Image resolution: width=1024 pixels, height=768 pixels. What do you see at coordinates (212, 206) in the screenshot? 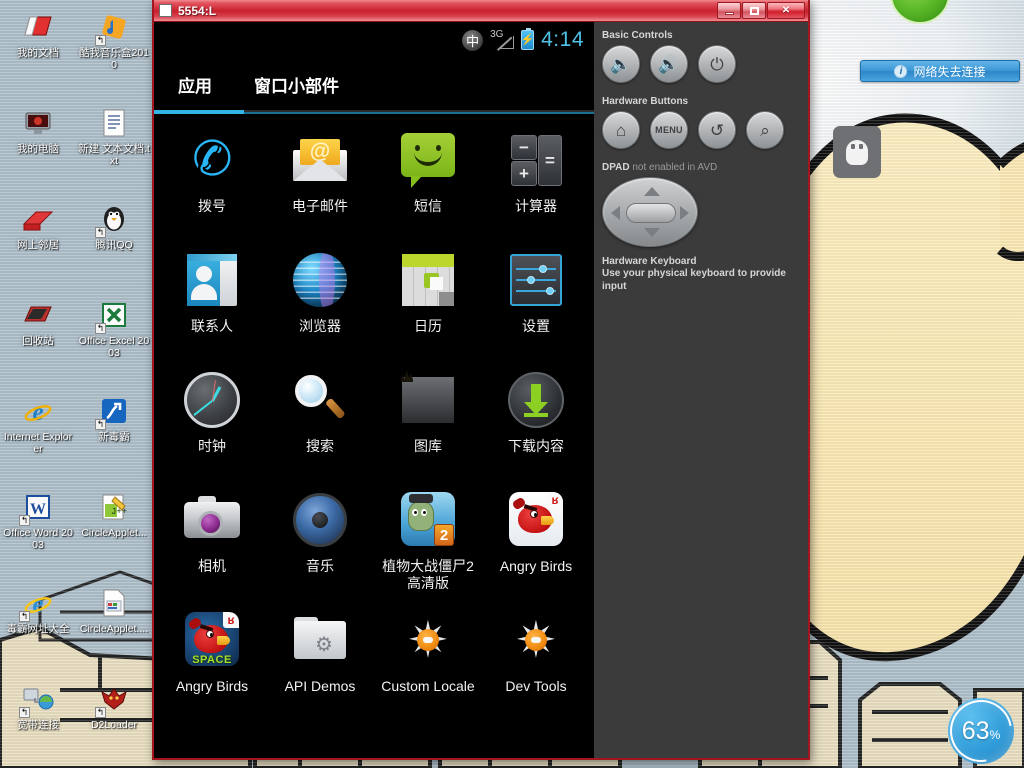
I see `app-label: 拨号` at bounding box center [212, 206].